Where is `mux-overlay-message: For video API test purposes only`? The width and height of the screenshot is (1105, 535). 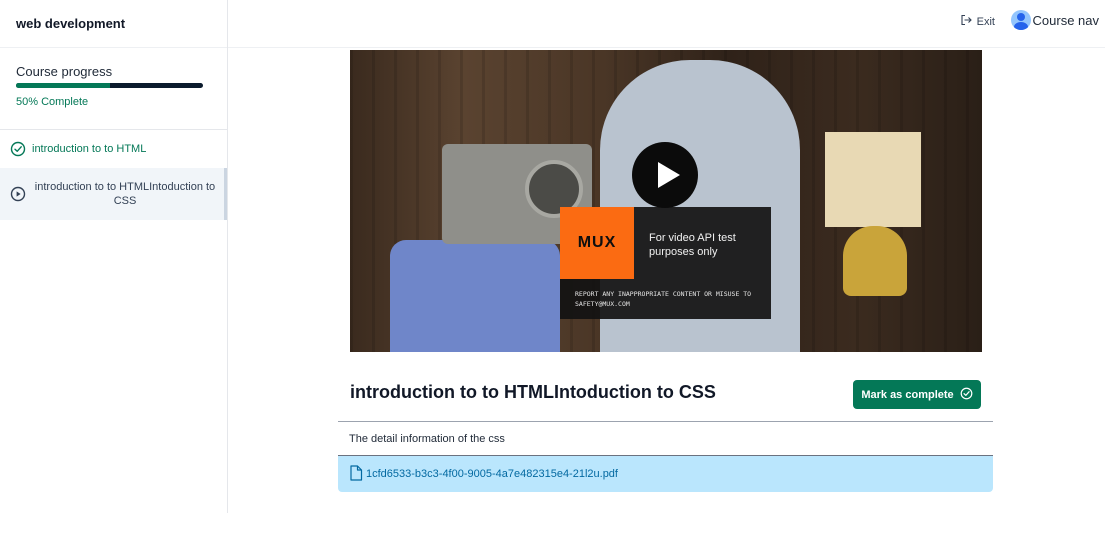 mux-overlay-message: For video API test purposes only is located at coordinates (692, 245).